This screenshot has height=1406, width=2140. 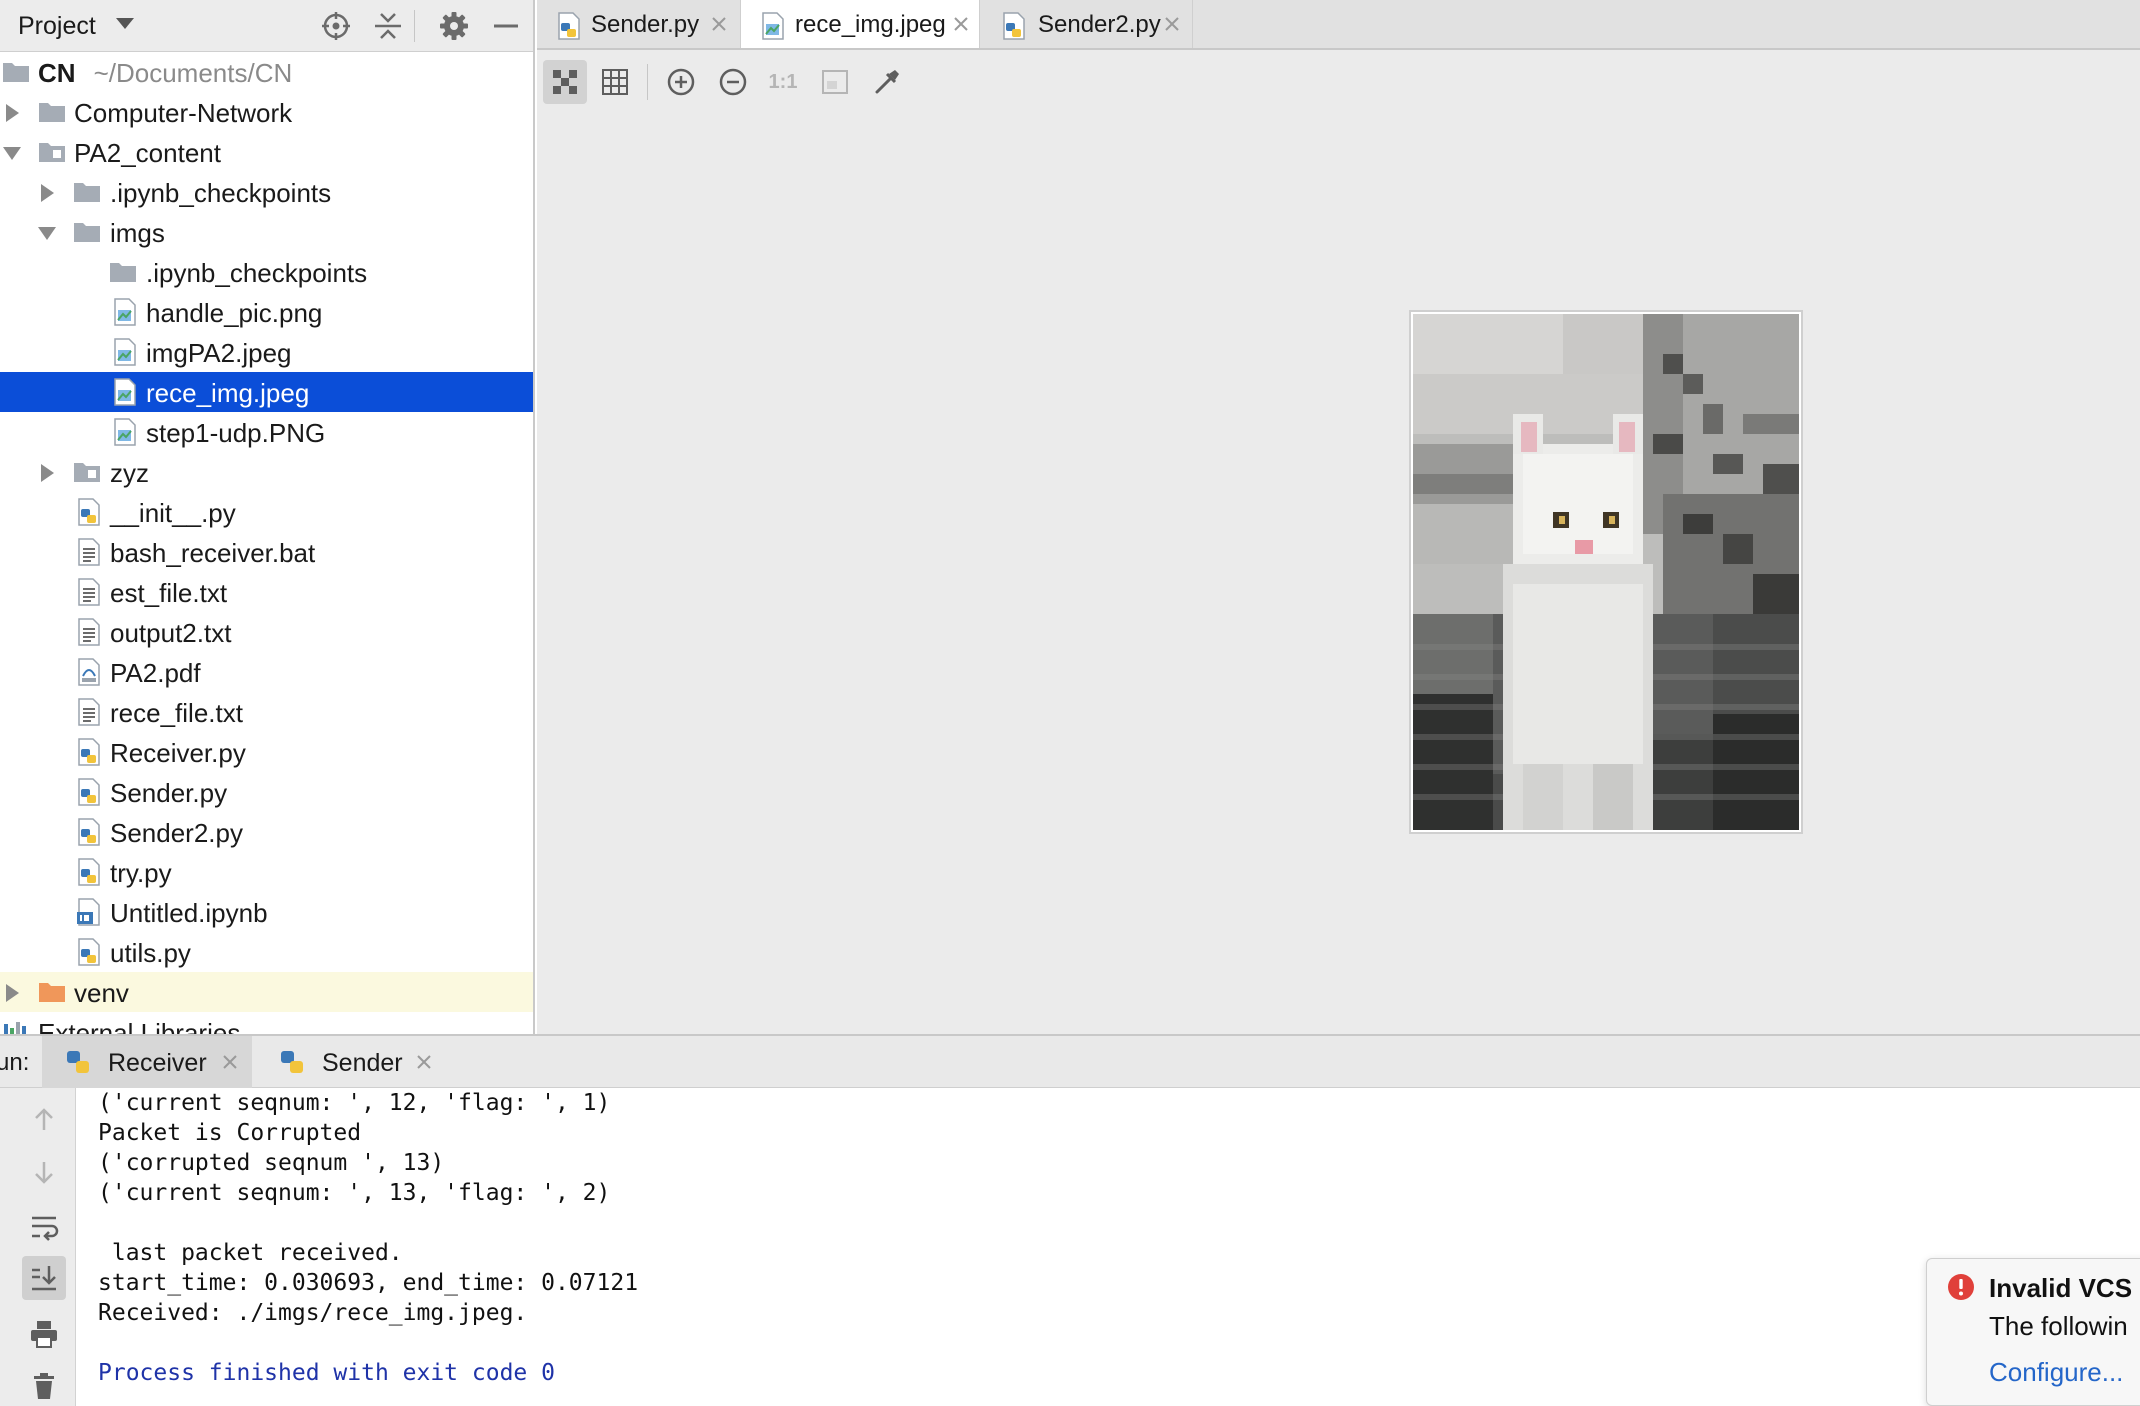 What do you see at coordinates (266, 72) in the screenshot?
I see `tree-item-root: CN ~/Documents/CN` at bounding box center [266, 72].